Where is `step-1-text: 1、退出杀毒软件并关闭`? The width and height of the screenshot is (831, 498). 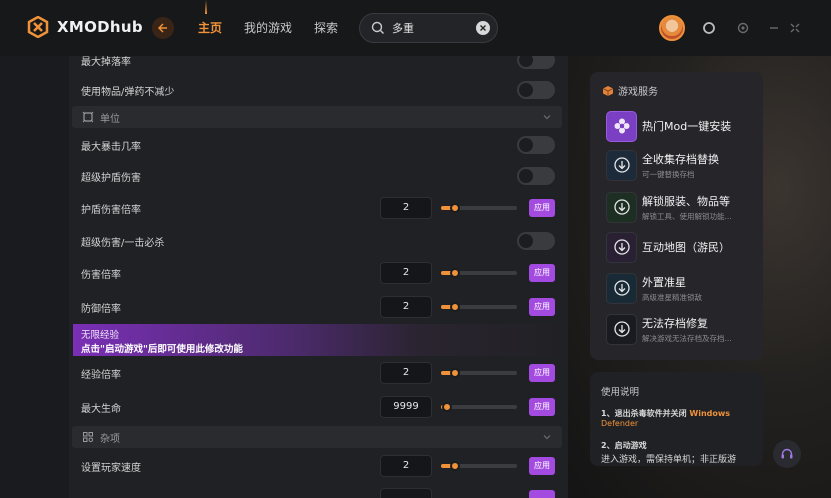 step-1-text: 1、退出杀毒软件并关闭 is located at coordinates (644, 413).